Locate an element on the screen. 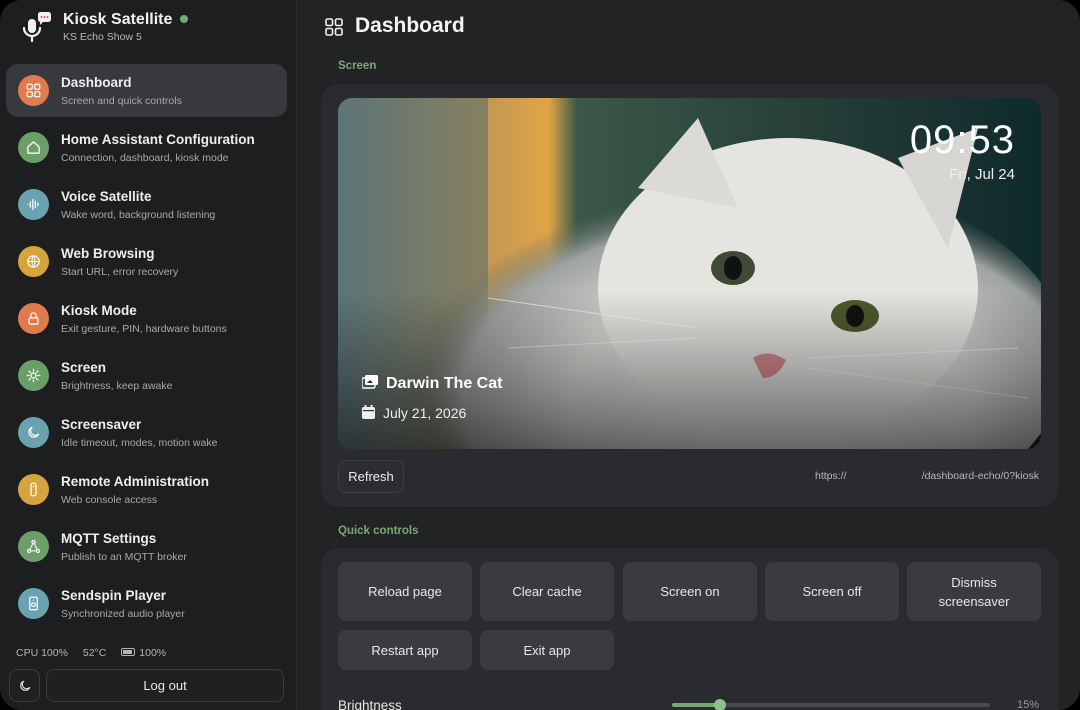 The image size is (1080, 710). sidebar-item-mqtt-settings: MQTT Settings Publish to an MQTT broker is located at coordinates (146, 546).